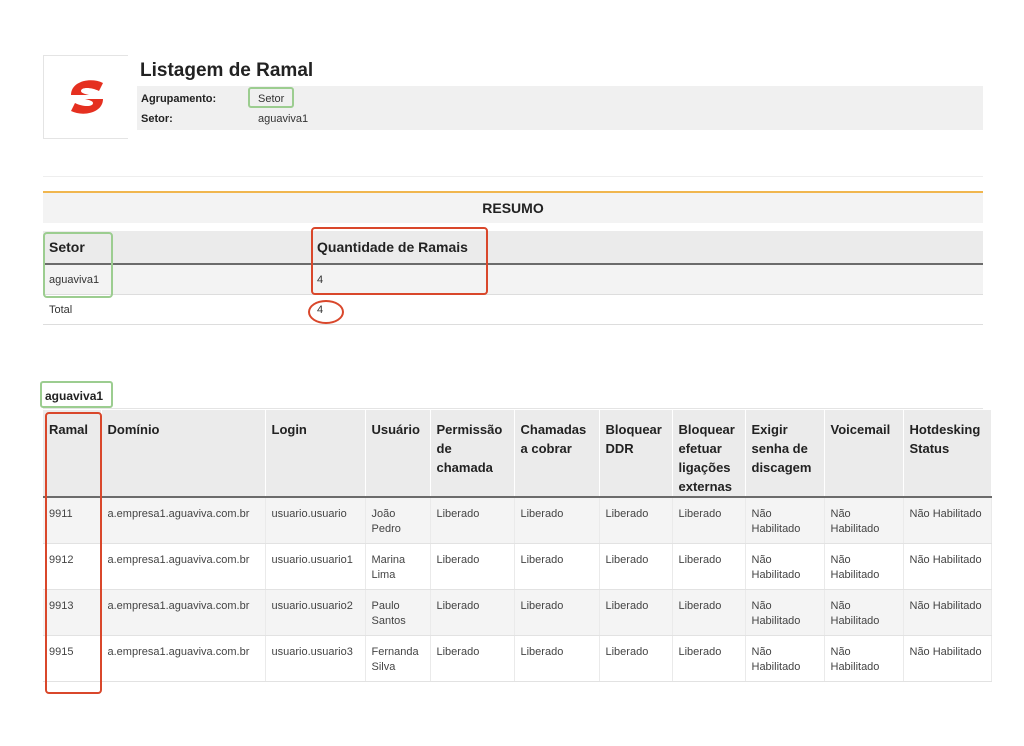  Describe the element at coordinates (326, 312) in the screenshot. I see `highlight-total-value` at that location.